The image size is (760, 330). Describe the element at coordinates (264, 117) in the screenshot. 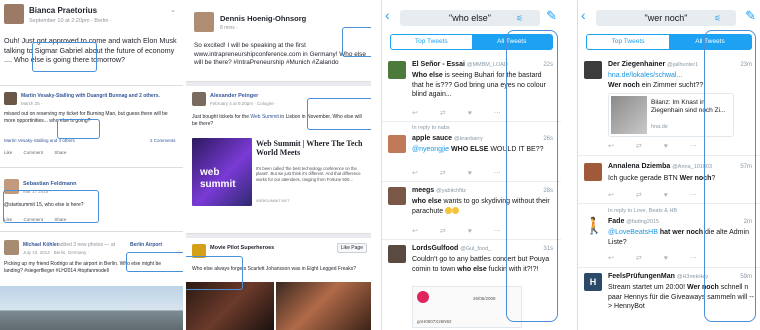

I see `web-summit-link: Web Summit` at that location.